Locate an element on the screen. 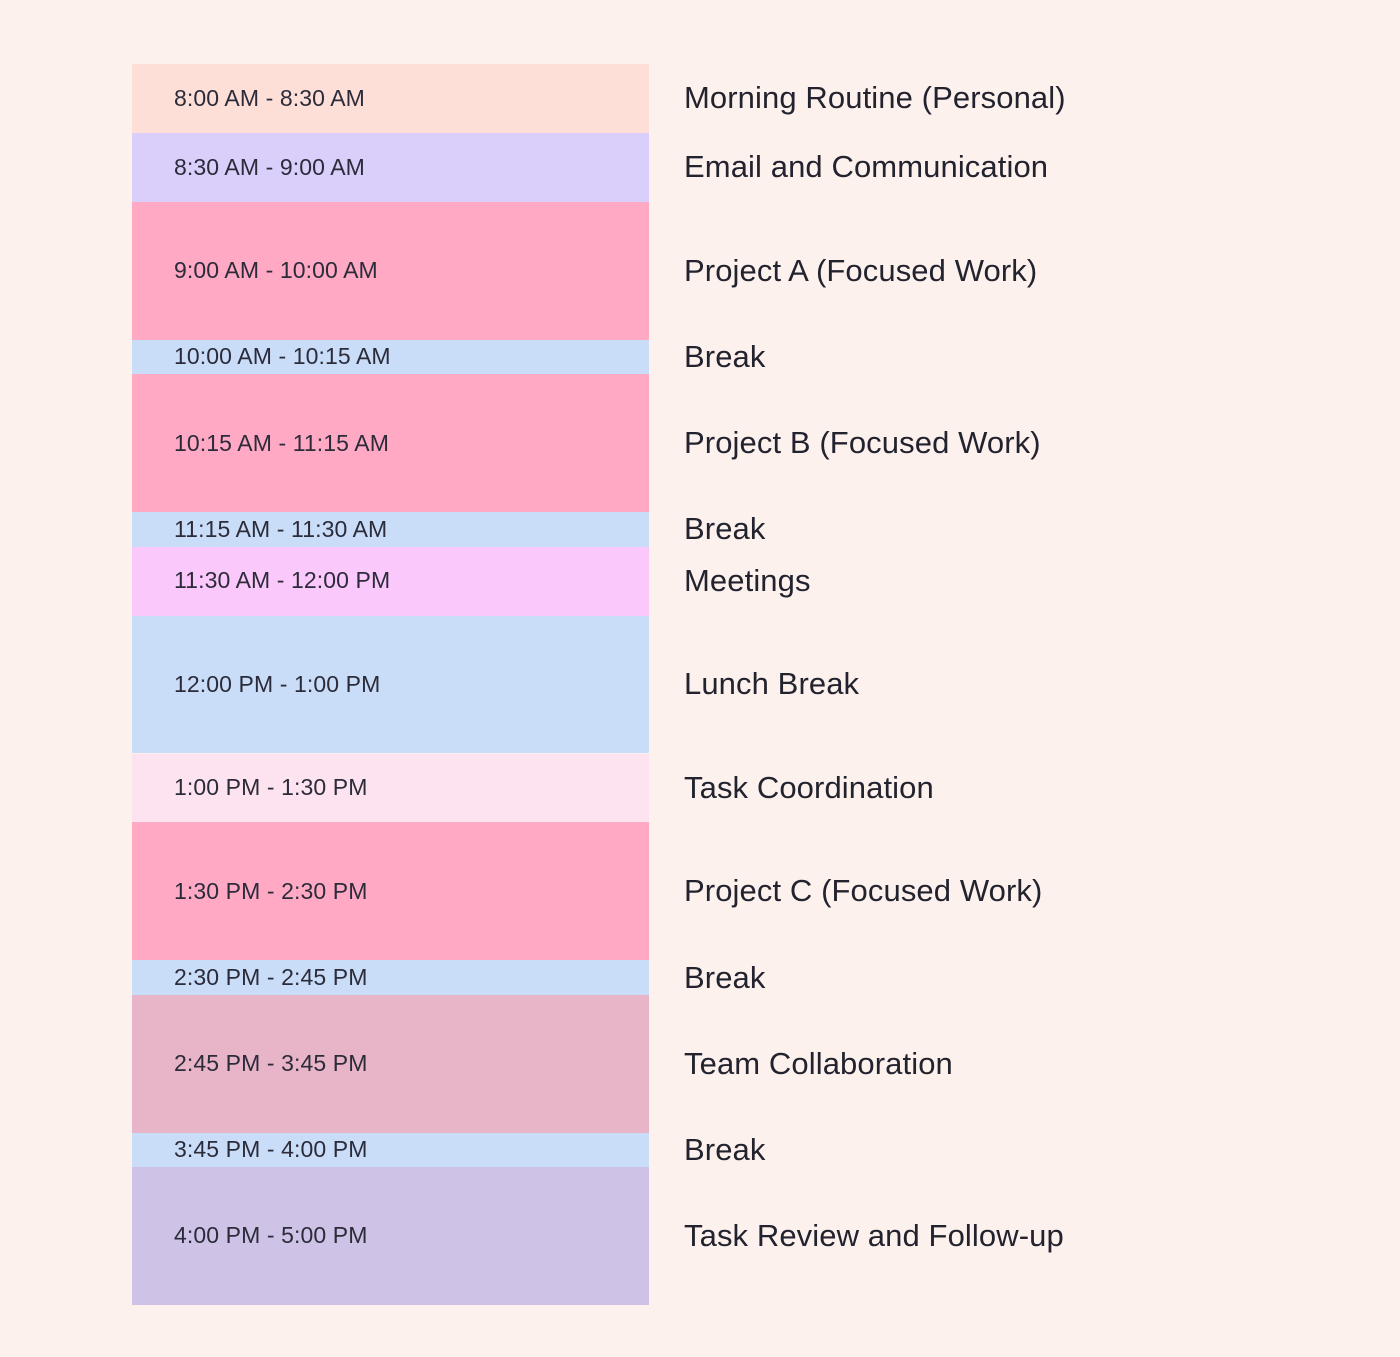 The image size is (1400, 1357). schedule-block: 10:00 AM - 10:15 AM is located at coordinates (390, 357).